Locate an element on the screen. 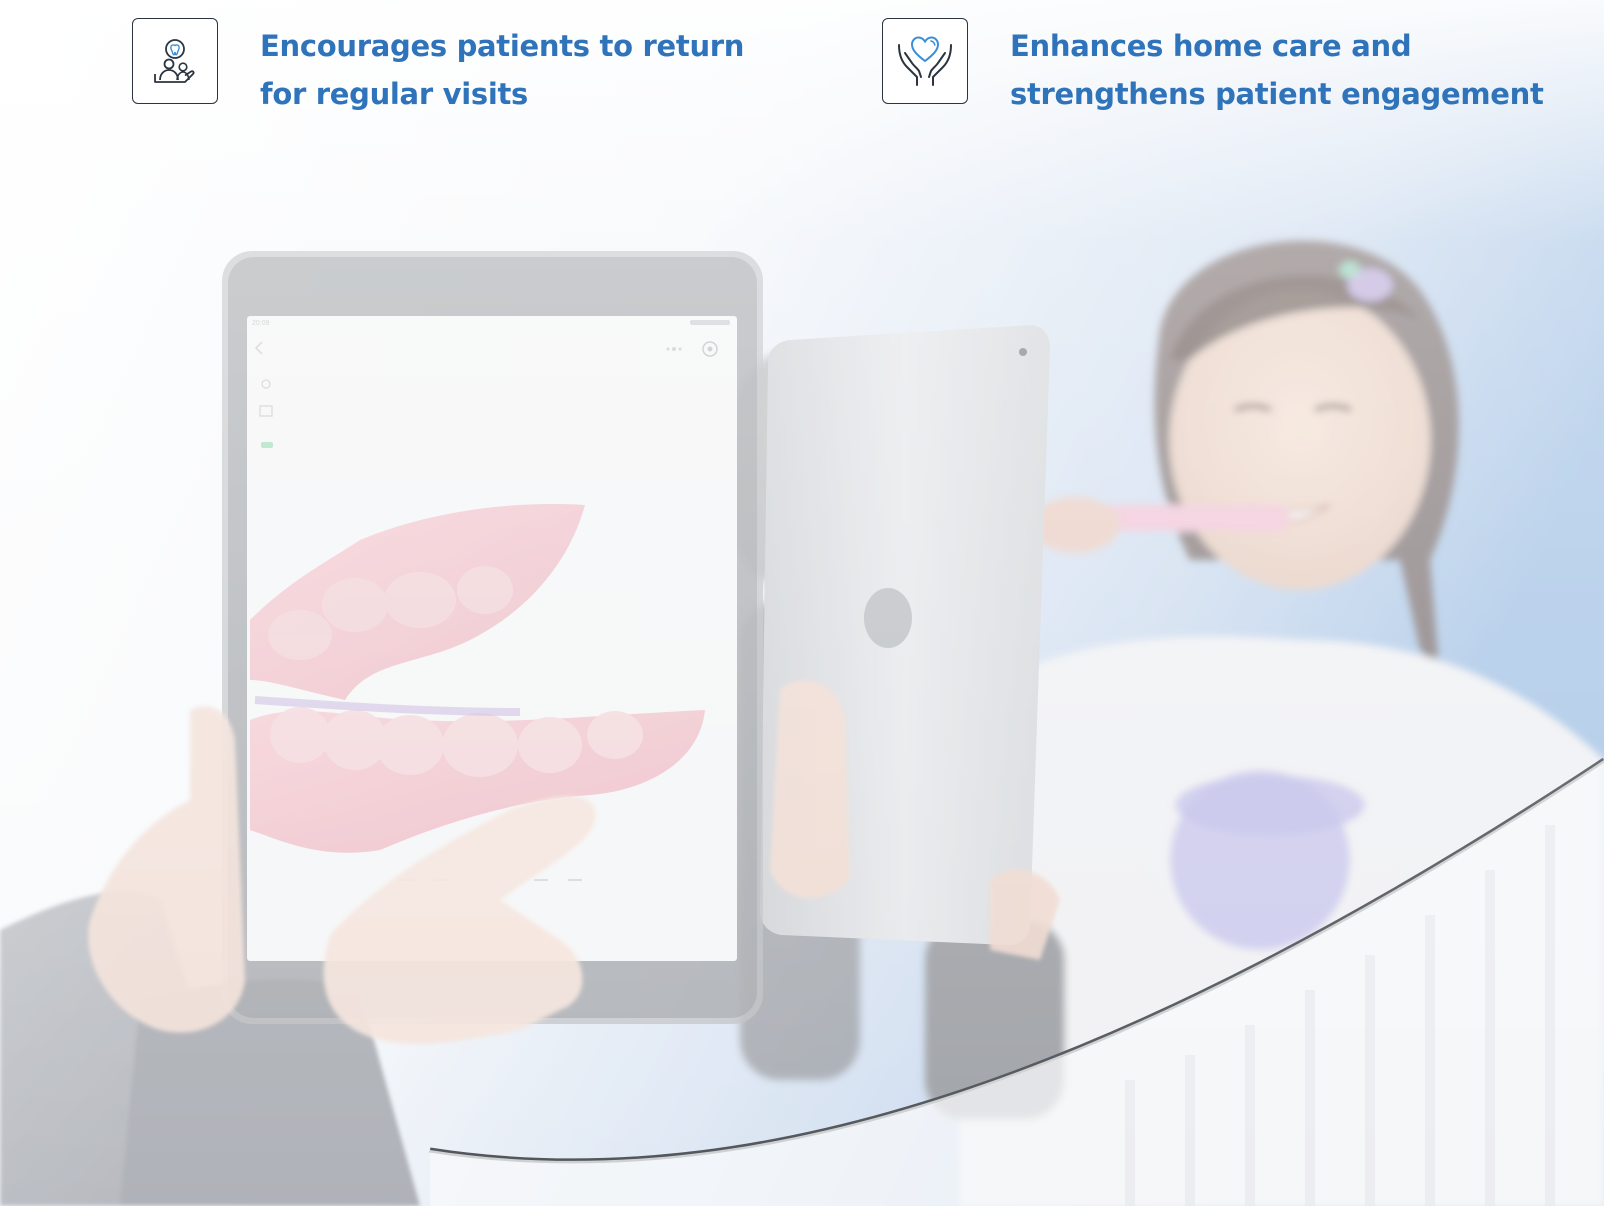 Image resolution: width=1604 pixels, height=1206 pixels. feature-home-care-line2: strengthens patient engagement is located at coordinates (1277, 94).